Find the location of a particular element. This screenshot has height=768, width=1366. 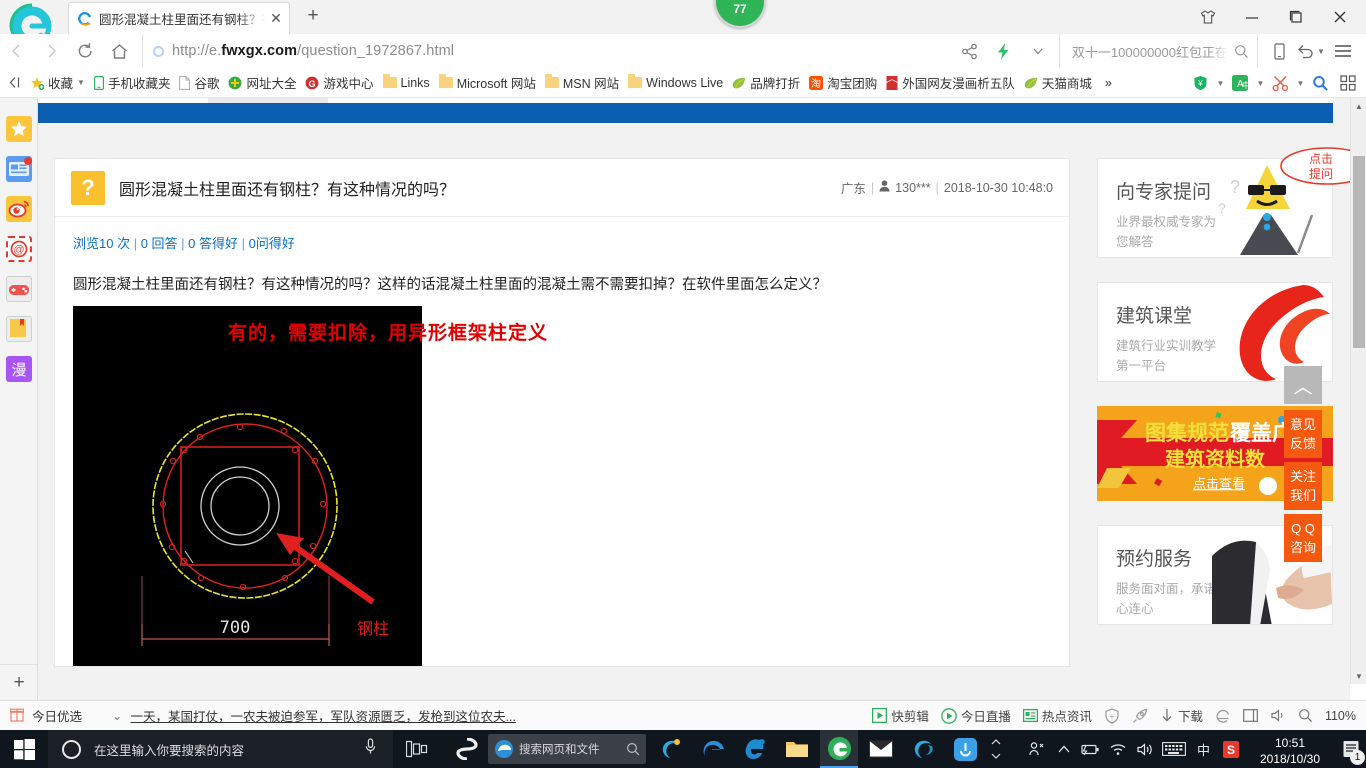

edge-search-bar: 搜索网页和文件 is located at coordinates (567, 749).